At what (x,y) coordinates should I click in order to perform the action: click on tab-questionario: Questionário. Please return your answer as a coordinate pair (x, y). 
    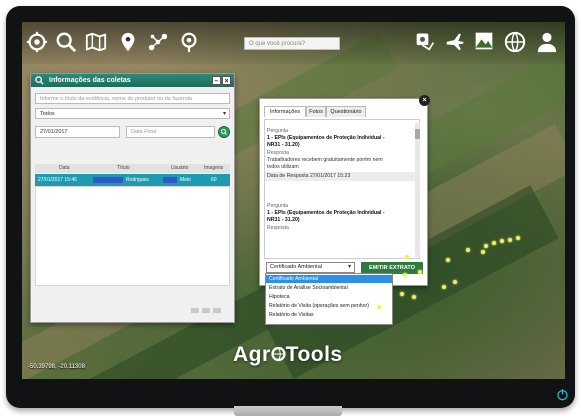
    Looking at the image, I should click on (346, 111).